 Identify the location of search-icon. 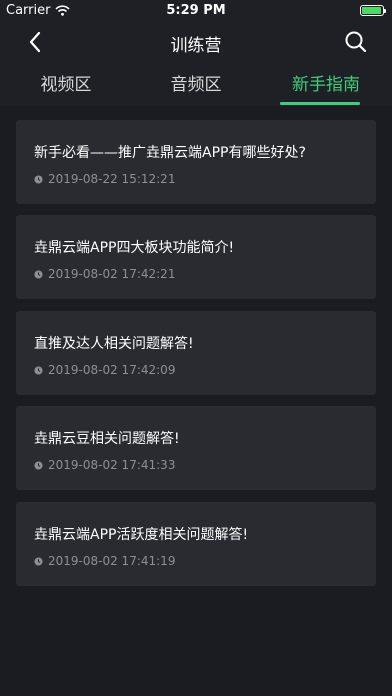
(356, 42).